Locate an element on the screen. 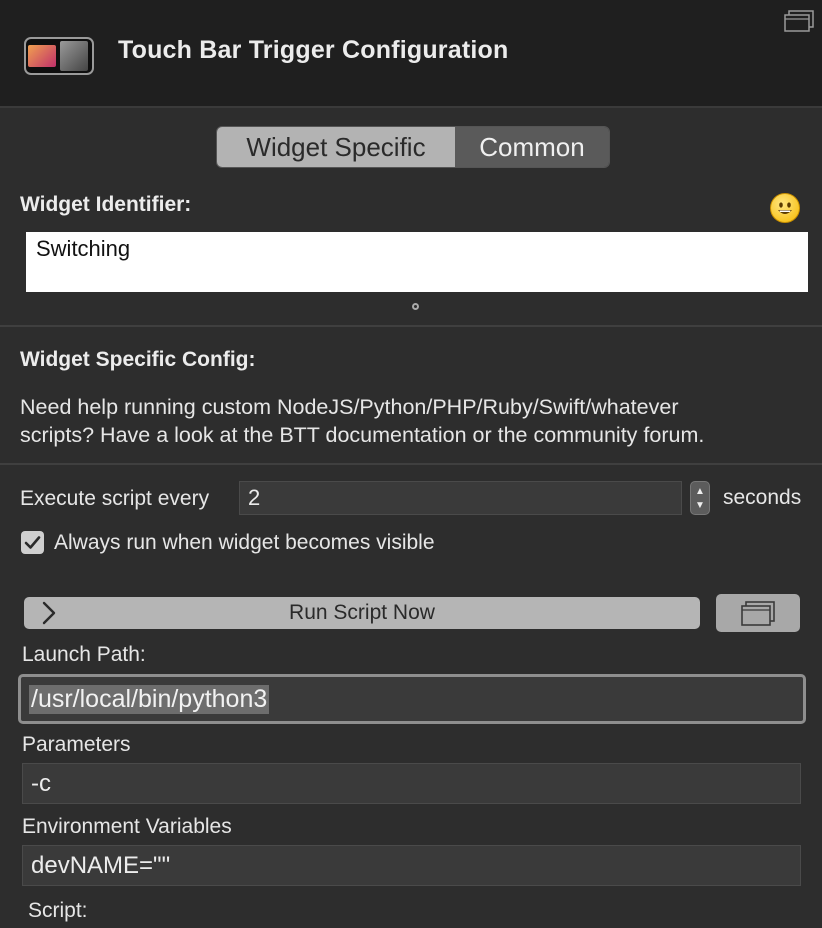  config-tabs: Widget Specific Common is located at coordinates (413, 147).